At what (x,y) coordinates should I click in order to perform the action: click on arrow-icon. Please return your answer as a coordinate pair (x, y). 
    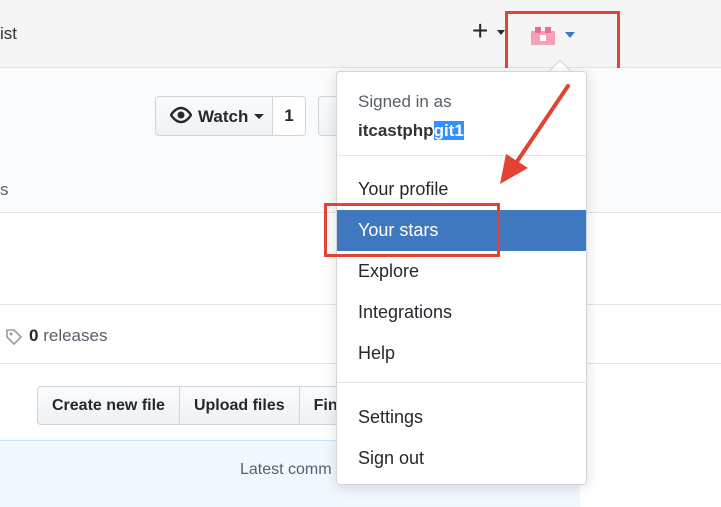
    Looking at the image, I should click on (535, 134).